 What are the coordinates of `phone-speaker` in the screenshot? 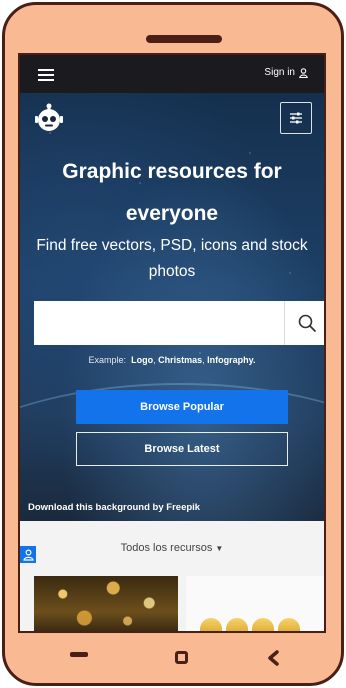 It's located at (184, 39).